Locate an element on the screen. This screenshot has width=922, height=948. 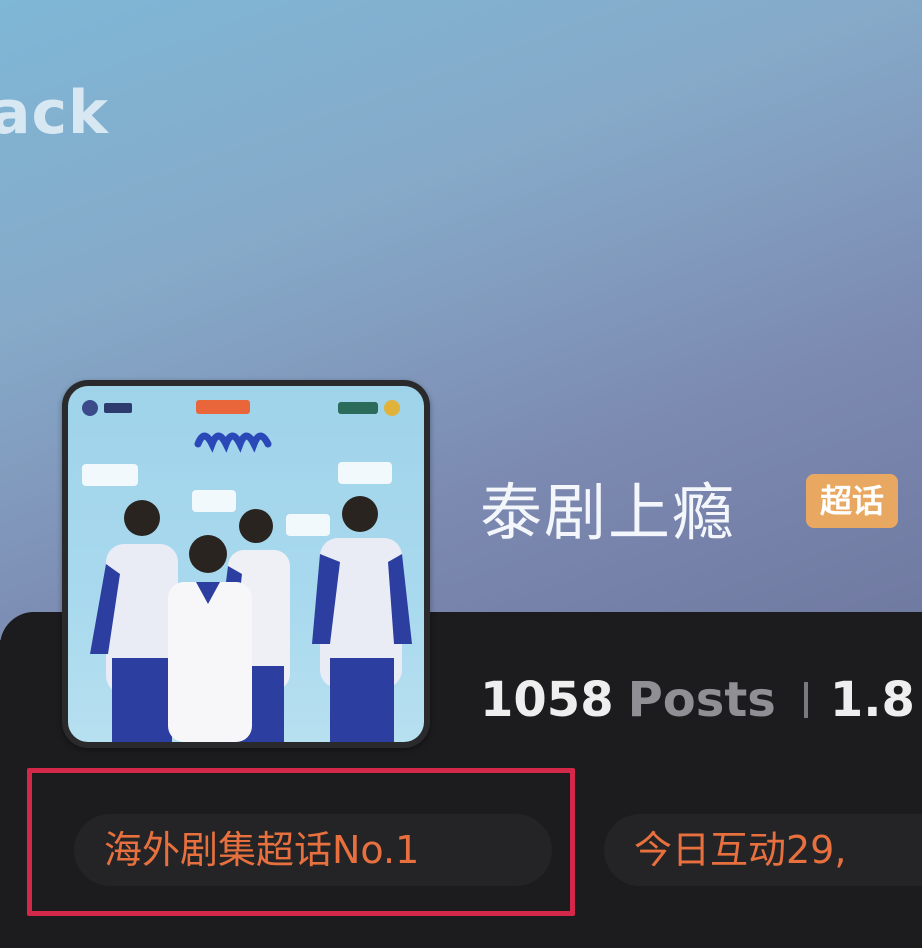
posts-count: 1058 is located at coordinates (547, 700).